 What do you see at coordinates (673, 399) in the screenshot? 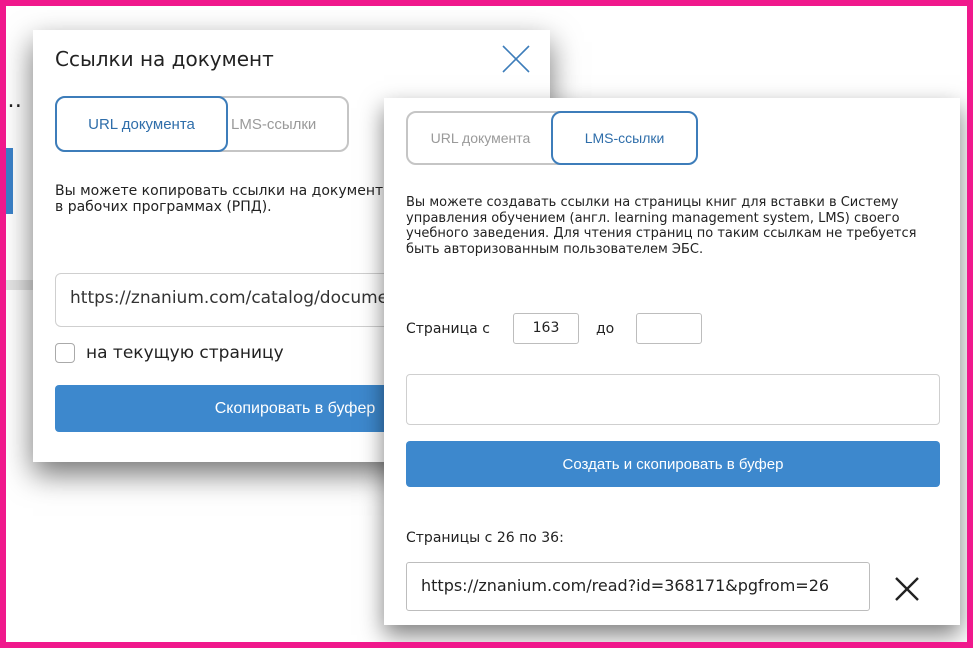
I see `generated-link-field` at bounding box center [673, 399].